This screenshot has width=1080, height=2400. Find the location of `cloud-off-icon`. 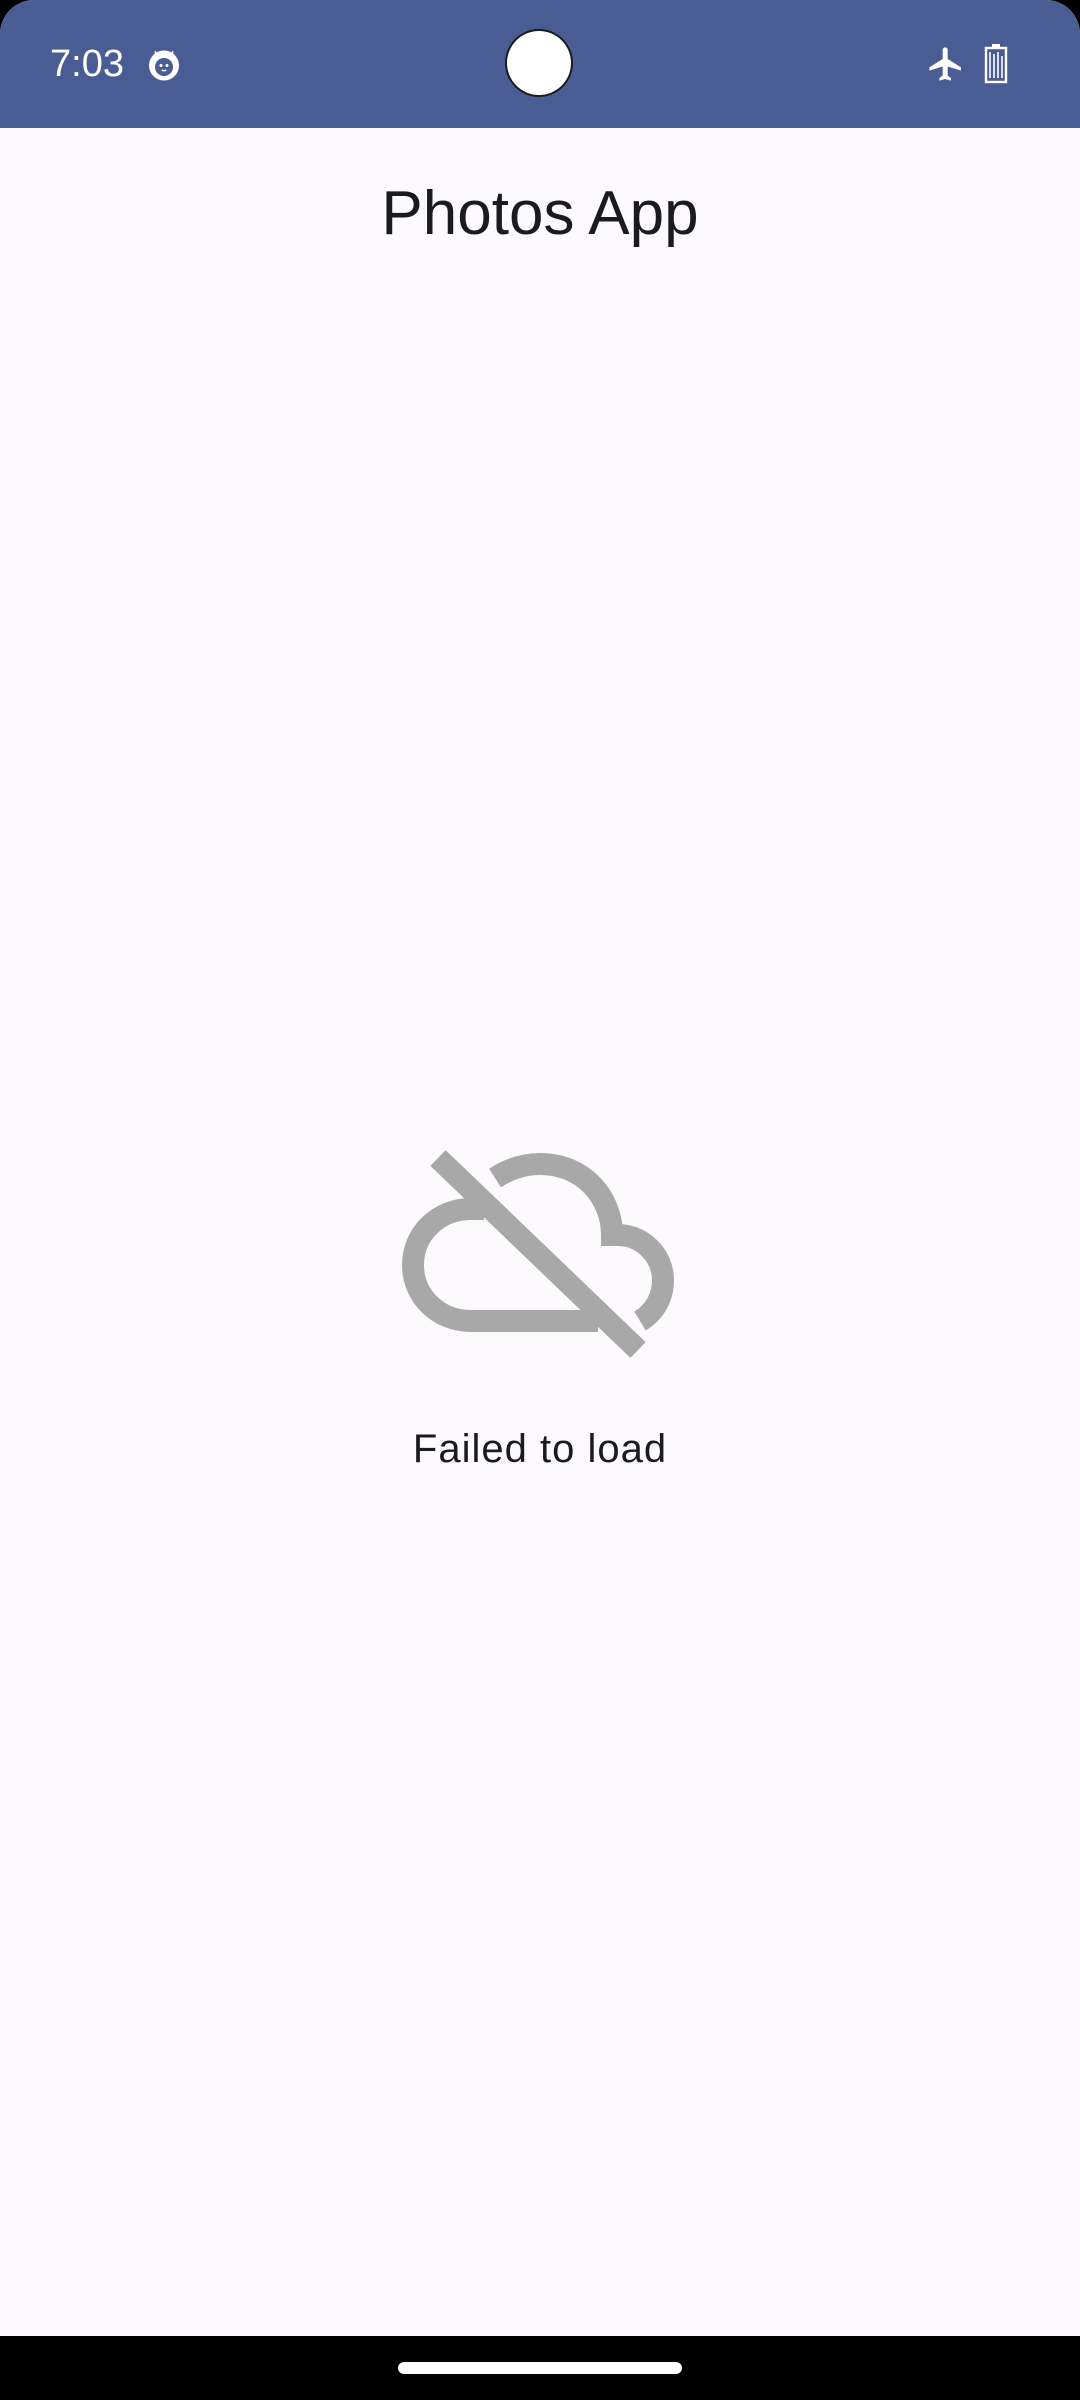

cloud-off-icon is located at coordinates (538, 1254).